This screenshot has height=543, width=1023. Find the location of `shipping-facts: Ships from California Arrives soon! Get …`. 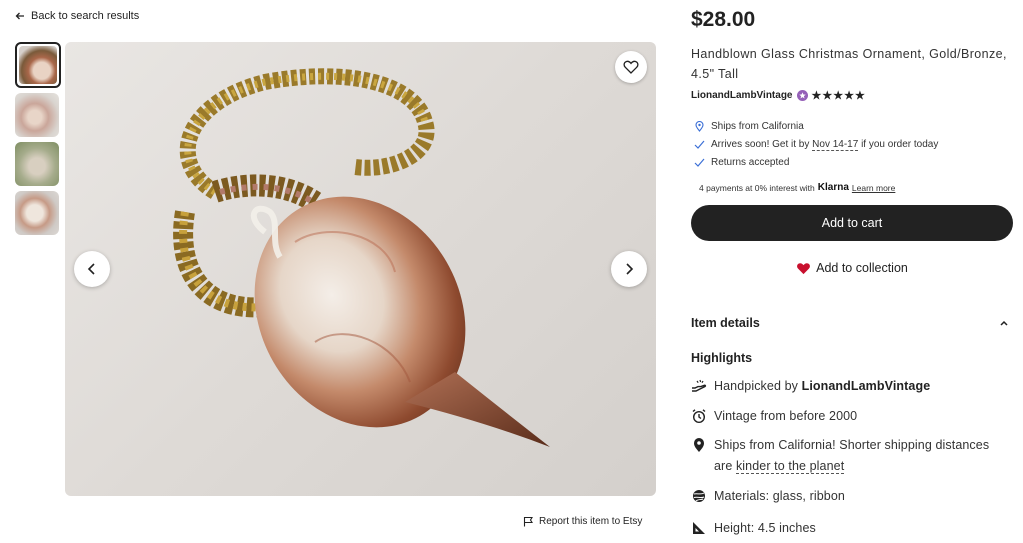

shipping-facts: Ships from California Arrives soon! Get … is located at coordinates (816, 144).